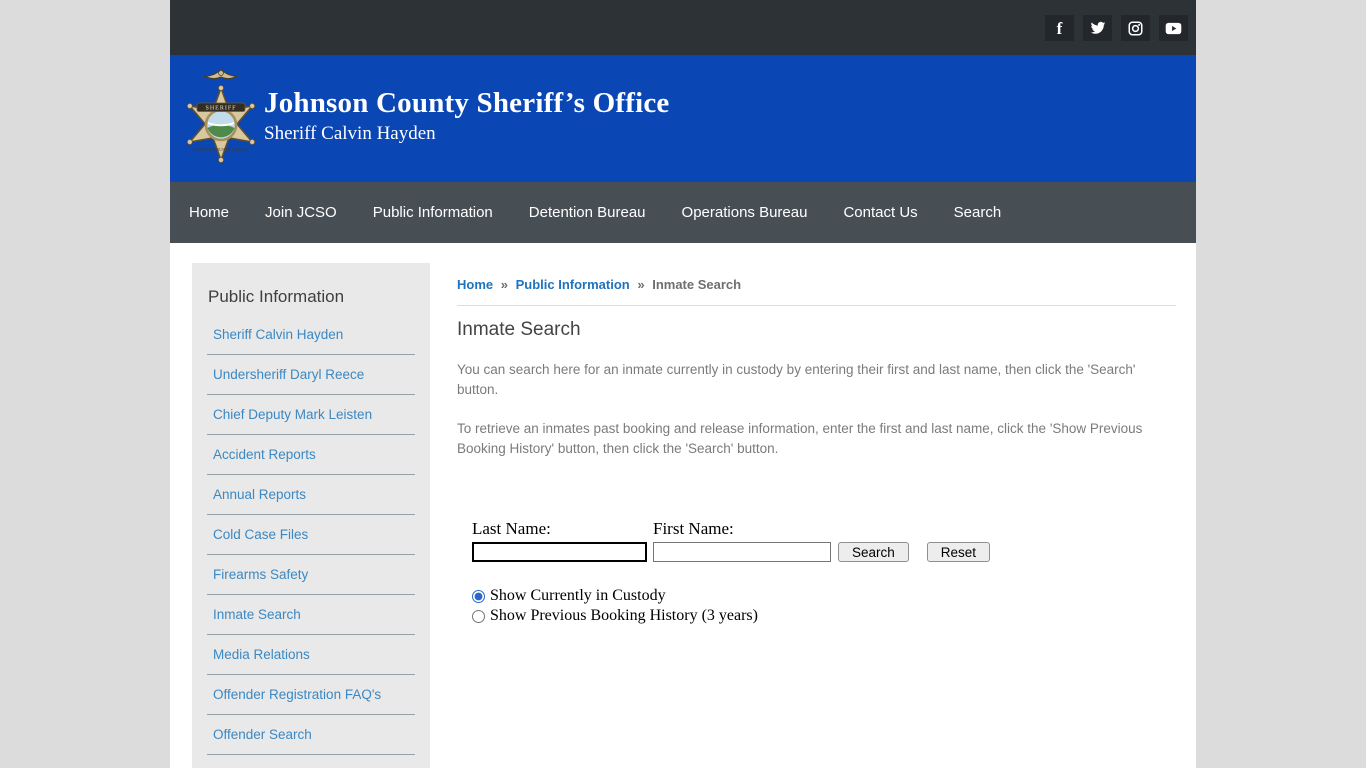 The width and height of the screenshot is (1366, 768). Describe the element at coordinates (697, 284) in the screenshot. I see `breadcrumb-current: Inmate Search` at that location.